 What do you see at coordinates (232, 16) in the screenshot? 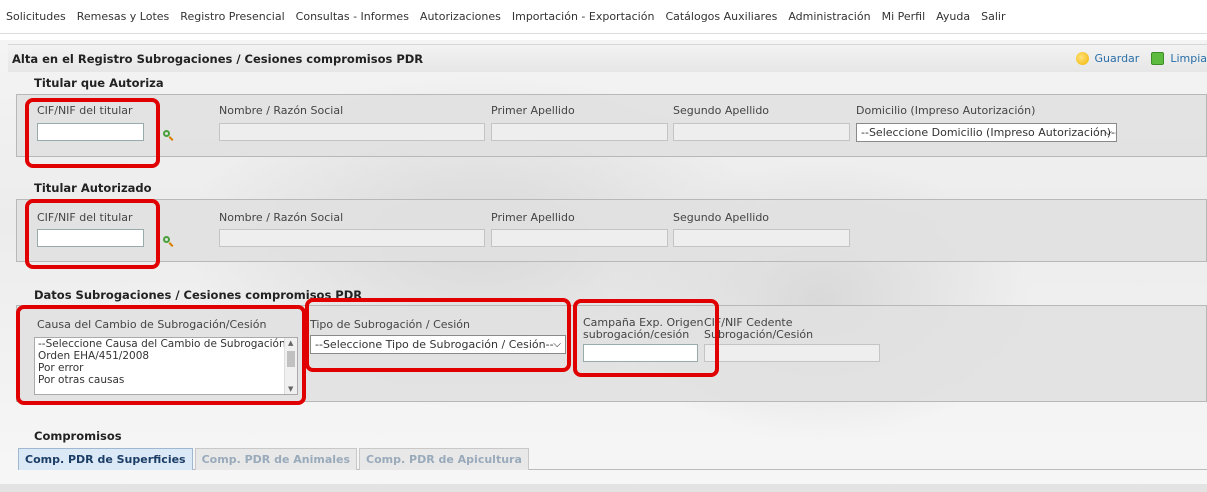
I see `menu-registro-presencial: Registro Presencial` at bounding box center [232, 16].